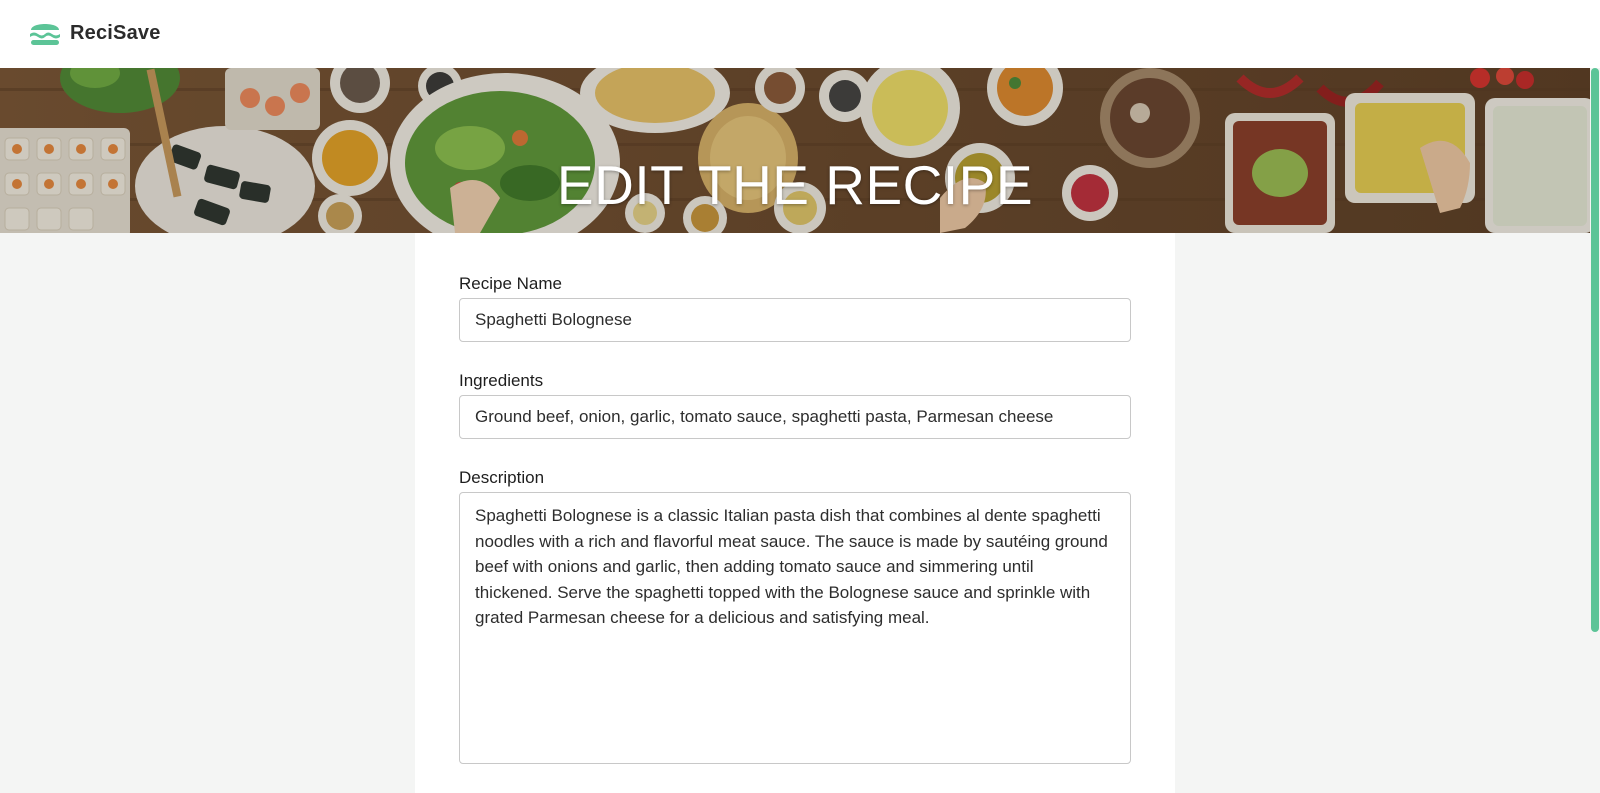 The width and height of the screenshot is (1600, 793). Describe the element at coordinates (800, 34) in the screenshot. I see `navbar: ReciSave` at that location.